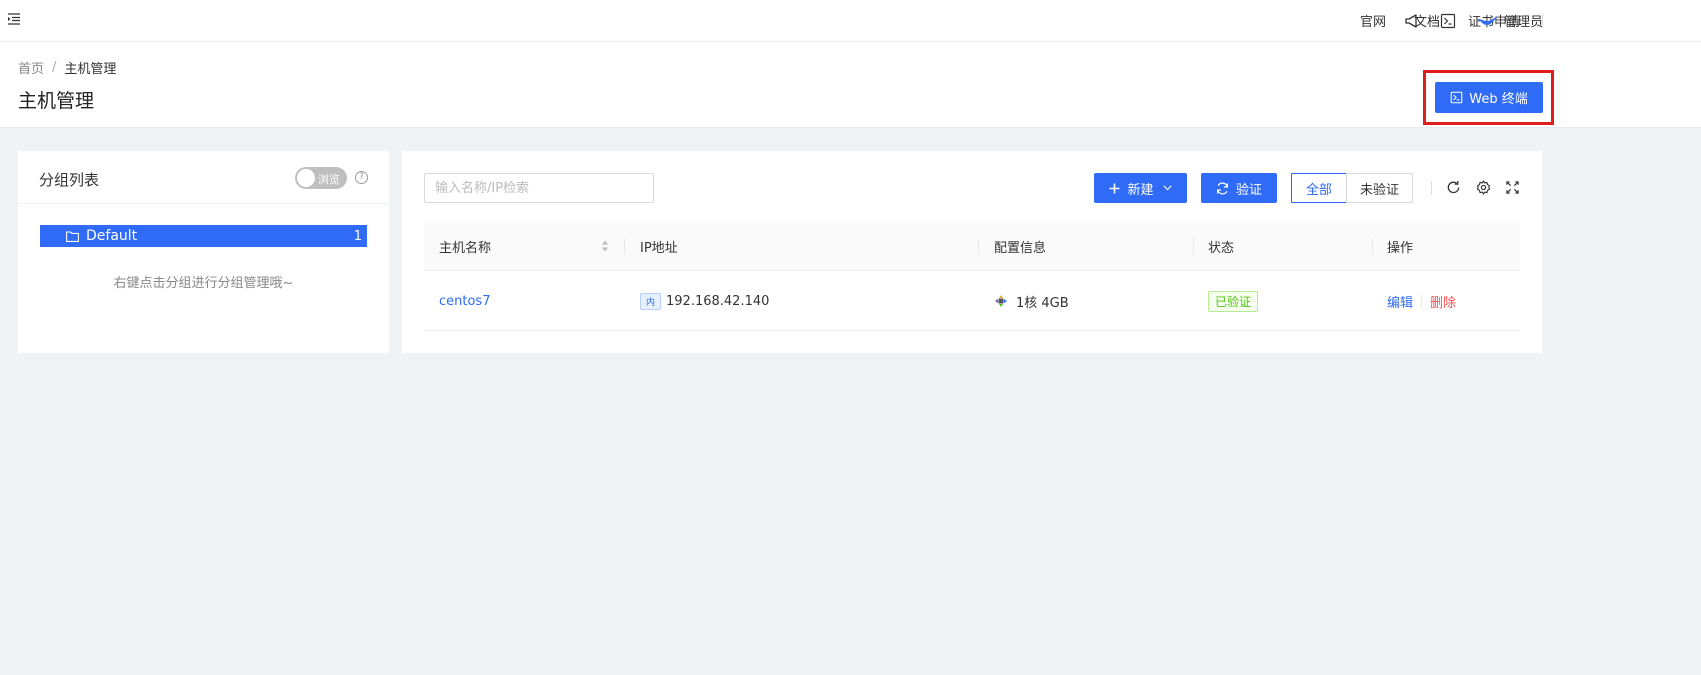 This screenshot has width=1701, height=675. I want to click on reload-icon, so click(1453, 187).